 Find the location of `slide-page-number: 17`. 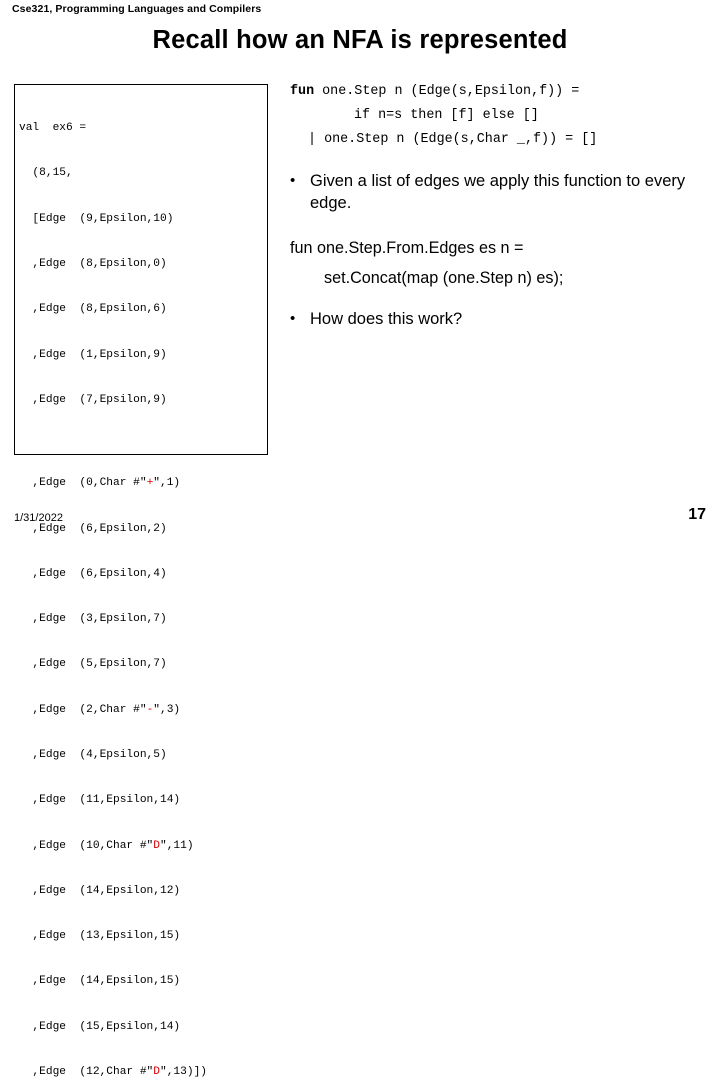

slide-page-number: 17 is located at coordinates (697, 514).